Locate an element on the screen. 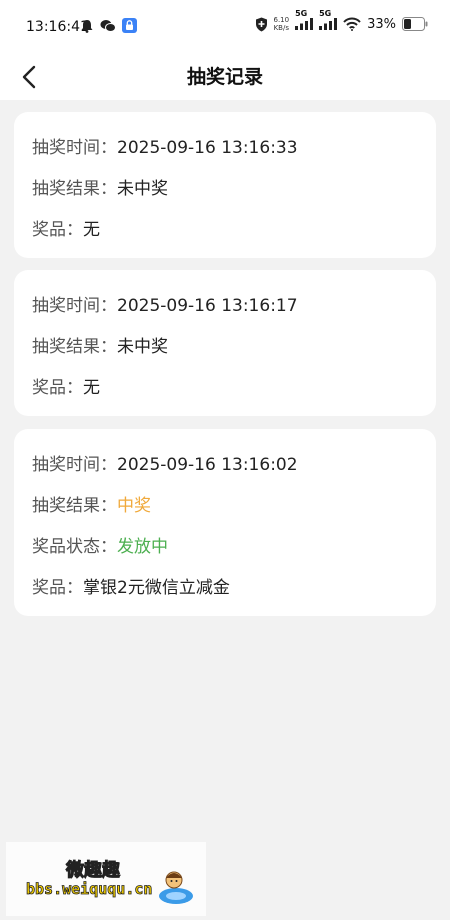  shield-icon is located at coordinates (261, 24).